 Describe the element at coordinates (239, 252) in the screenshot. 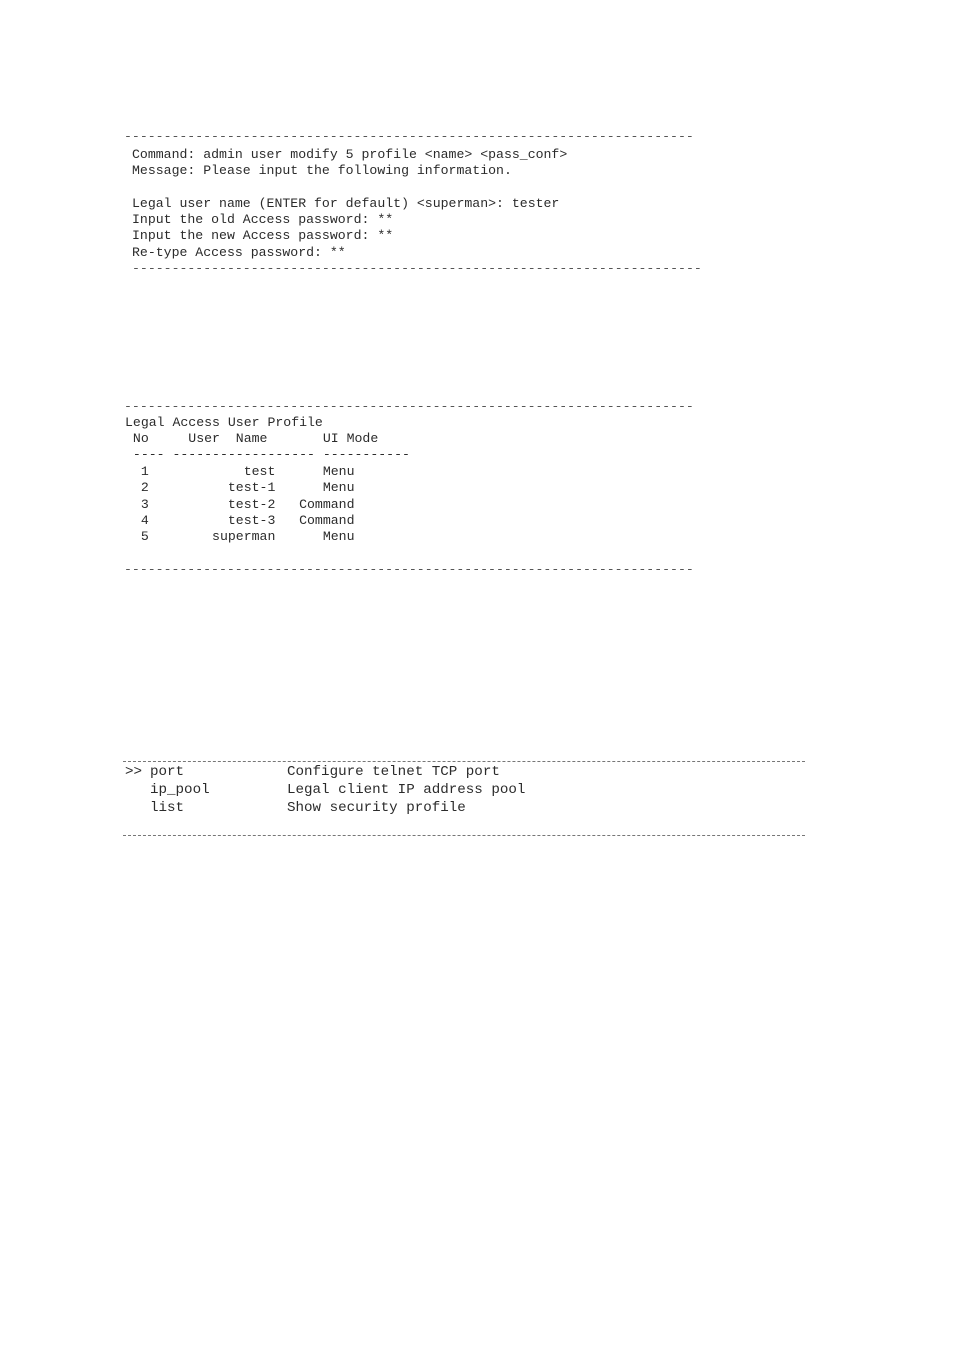

I see `prompt-retype-password: Re-type Access password: **` at that location.